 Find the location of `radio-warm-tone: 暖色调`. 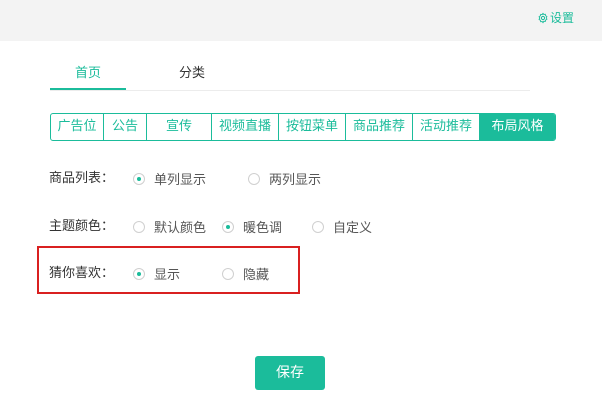

radio-warm-tone: 暖色调 is located at coordinates (252, 226).